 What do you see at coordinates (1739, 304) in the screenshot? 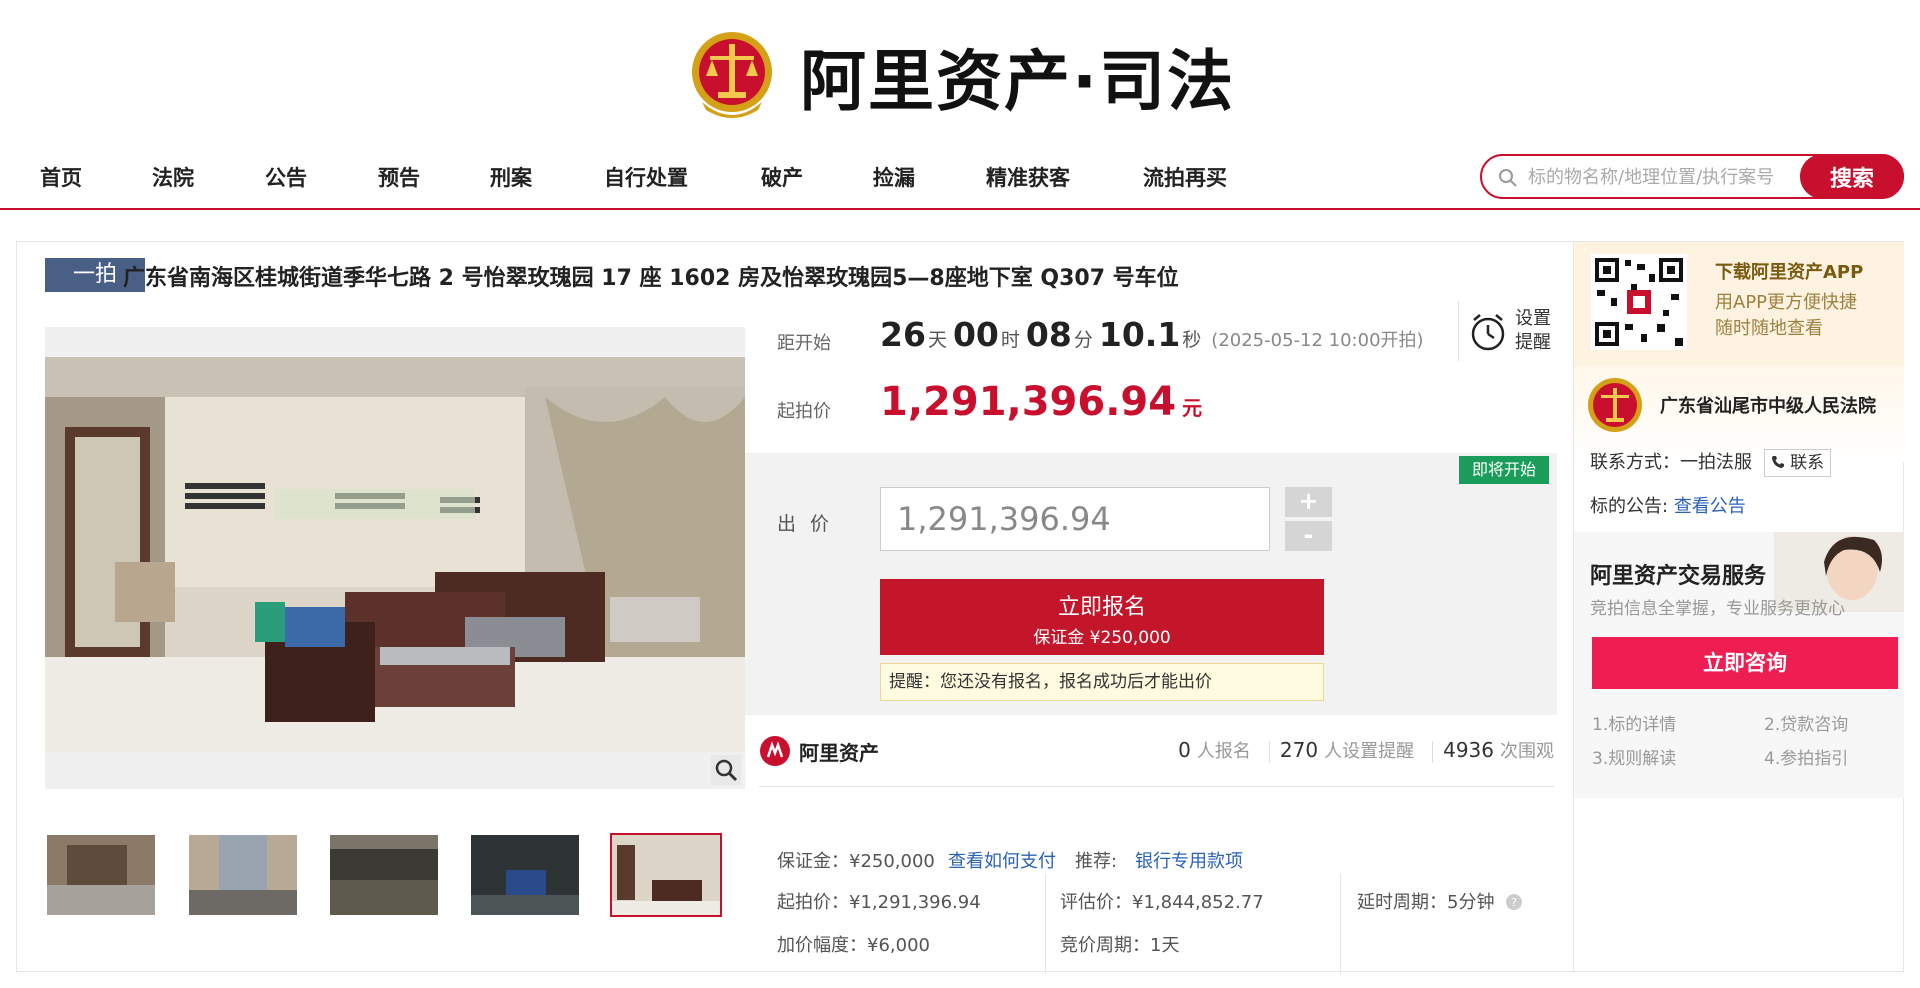
I see `app-download-box: 下载阿里资产APP 用APP更方便快捷 随时随地查看` at bounding box center [1739, 304].